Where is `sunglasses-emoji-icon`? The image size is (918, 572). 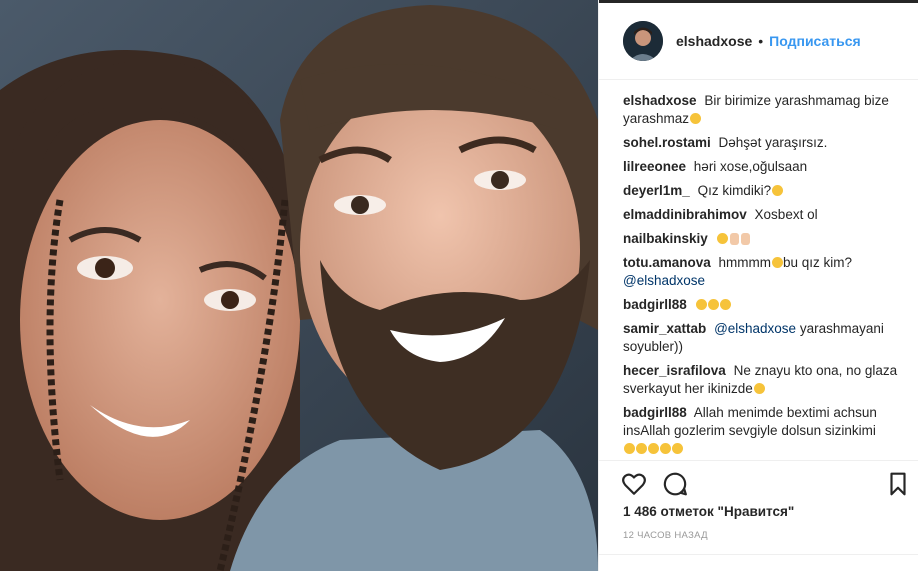 sunglasses-emoji-icon is located at coordinates (696, 118).